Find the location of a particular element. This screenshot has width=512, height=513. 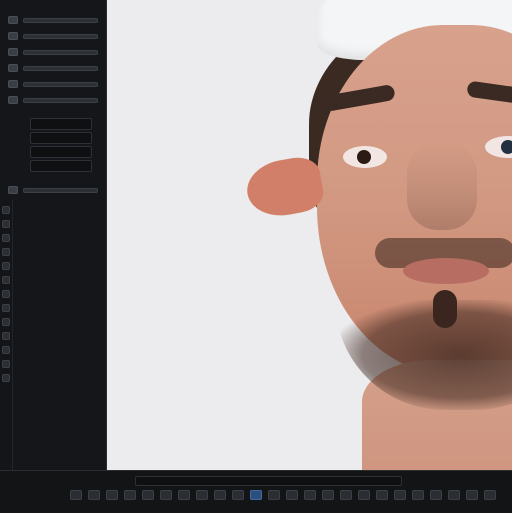

toolbar-icon-active is located at coordinates (256, 495).